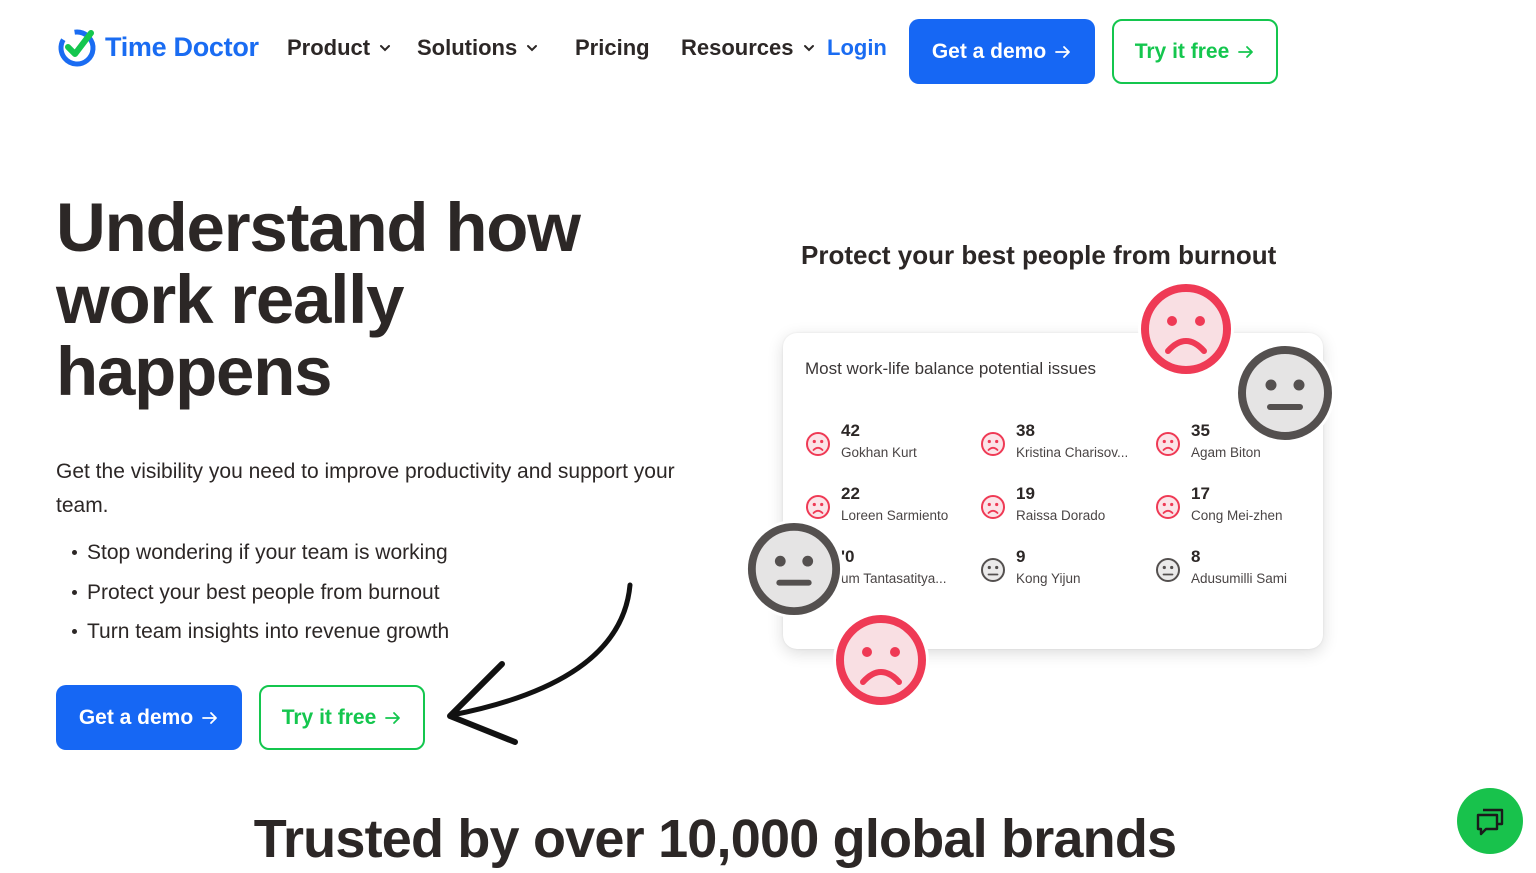 This screenshot has width=1536, height=873. I want to click on entry-name: Gokhan Kurt, so click(879, 452).